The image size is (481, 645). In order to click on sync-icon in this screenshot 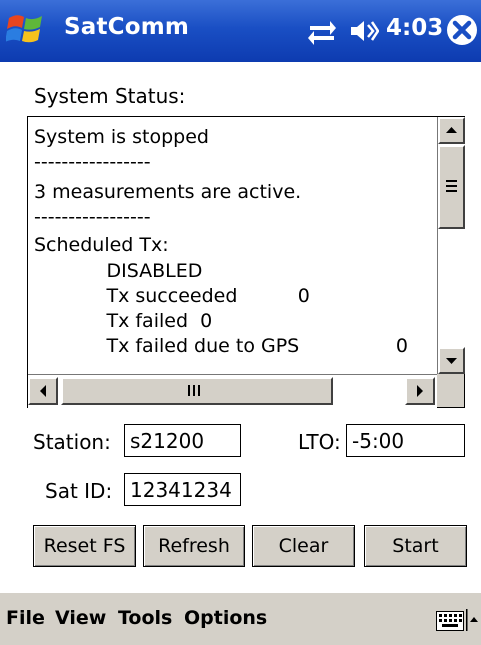, I will do `click(322, 31)`.